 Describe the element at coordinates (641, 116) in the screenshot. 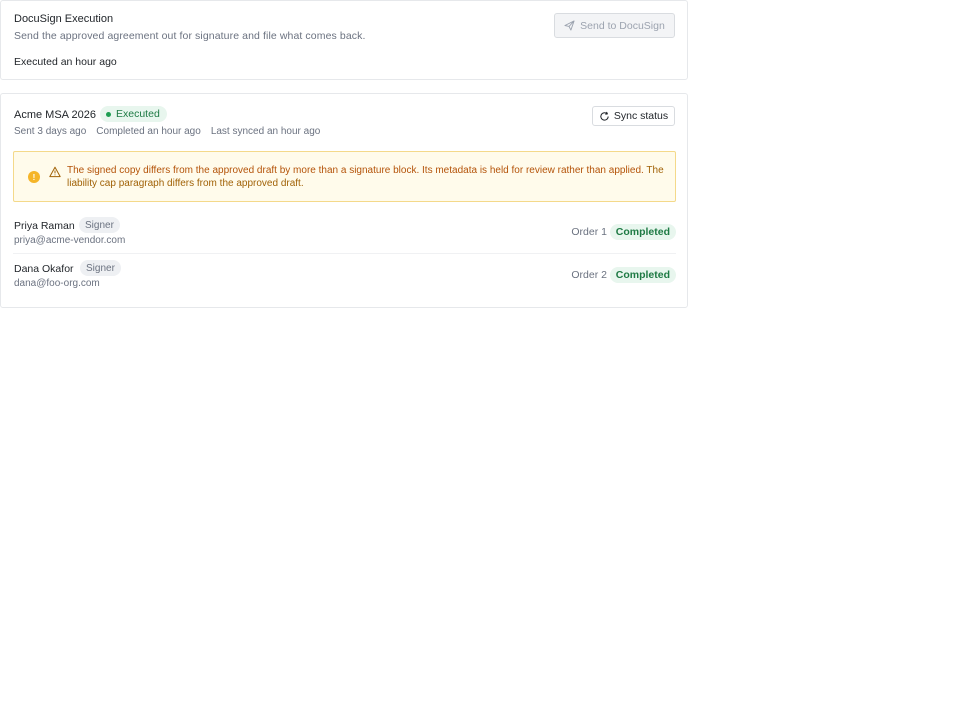

I see `sync-button-label: Sync status` at that location.